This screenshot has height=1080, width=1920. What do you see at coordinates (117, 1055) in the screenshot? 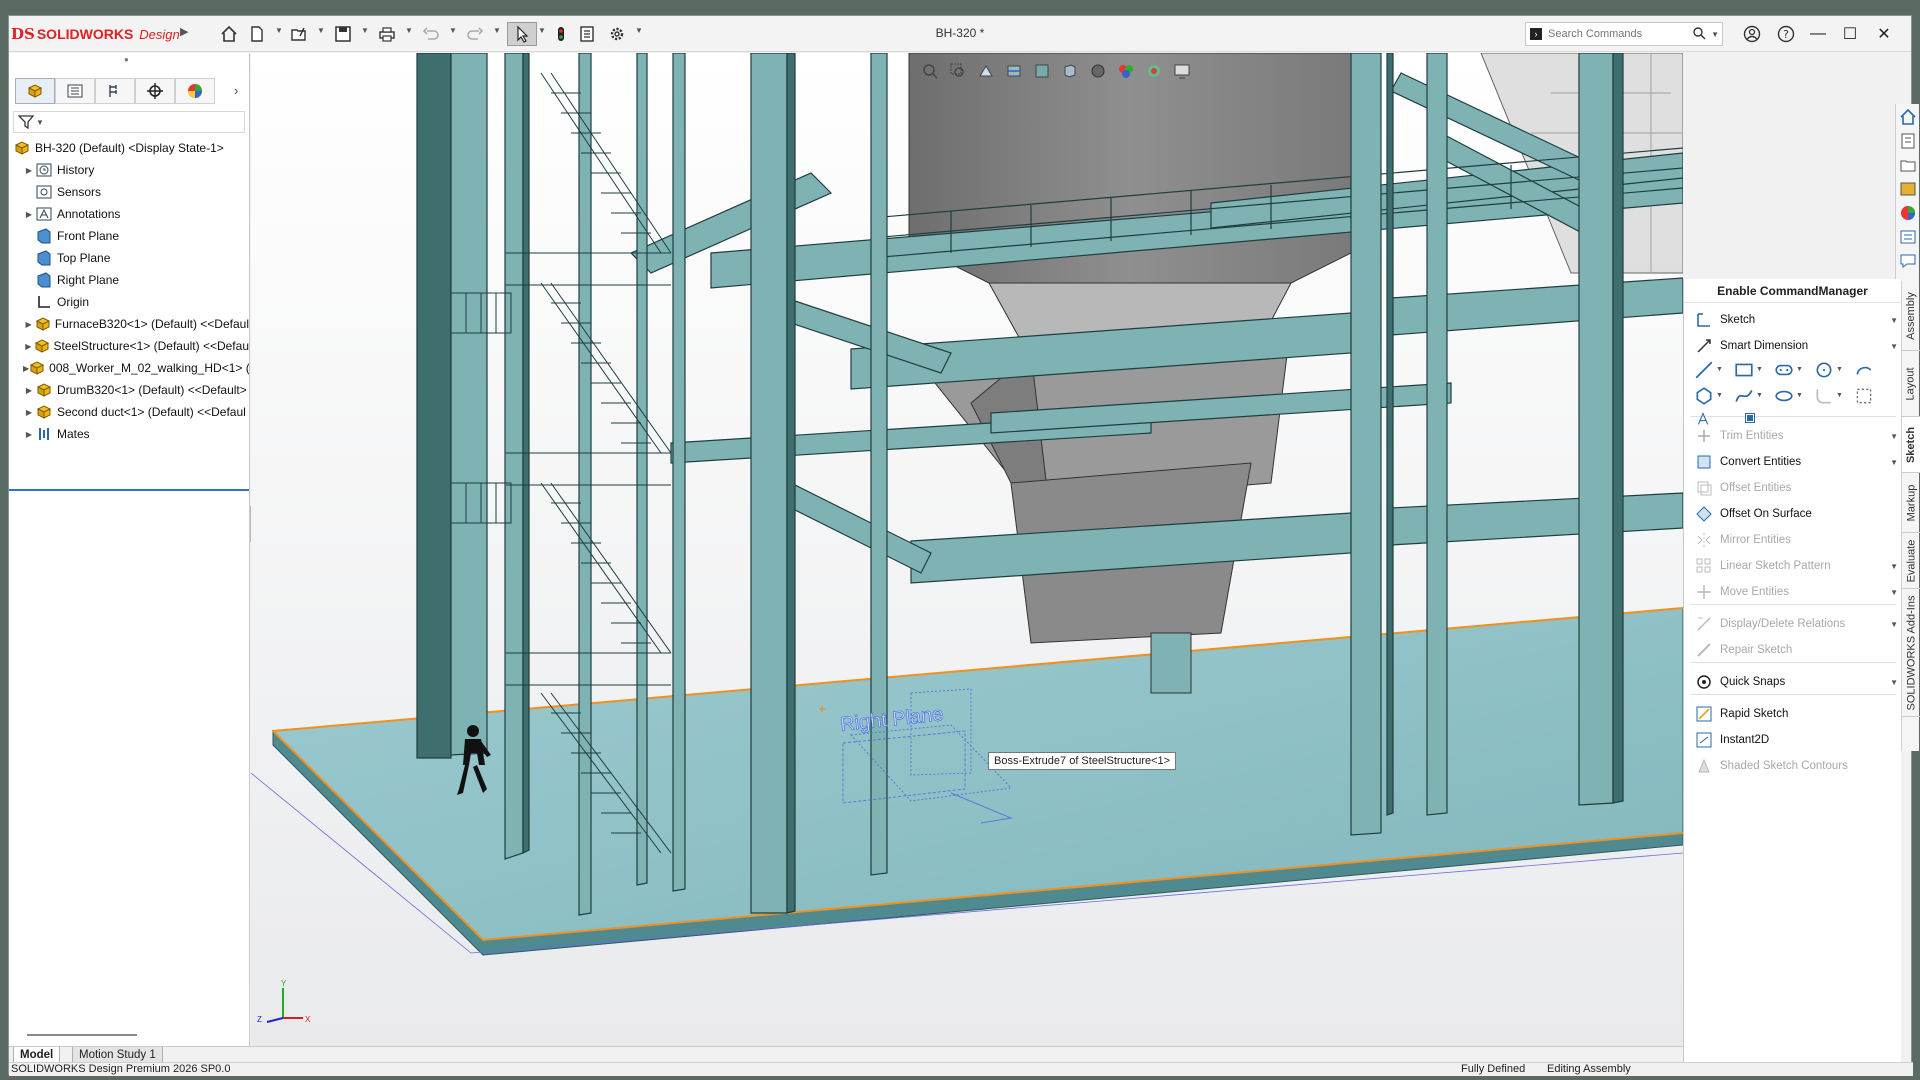
I see `tab-motion-study-1: Motion Study 1` at bounding box center [117, 1055].